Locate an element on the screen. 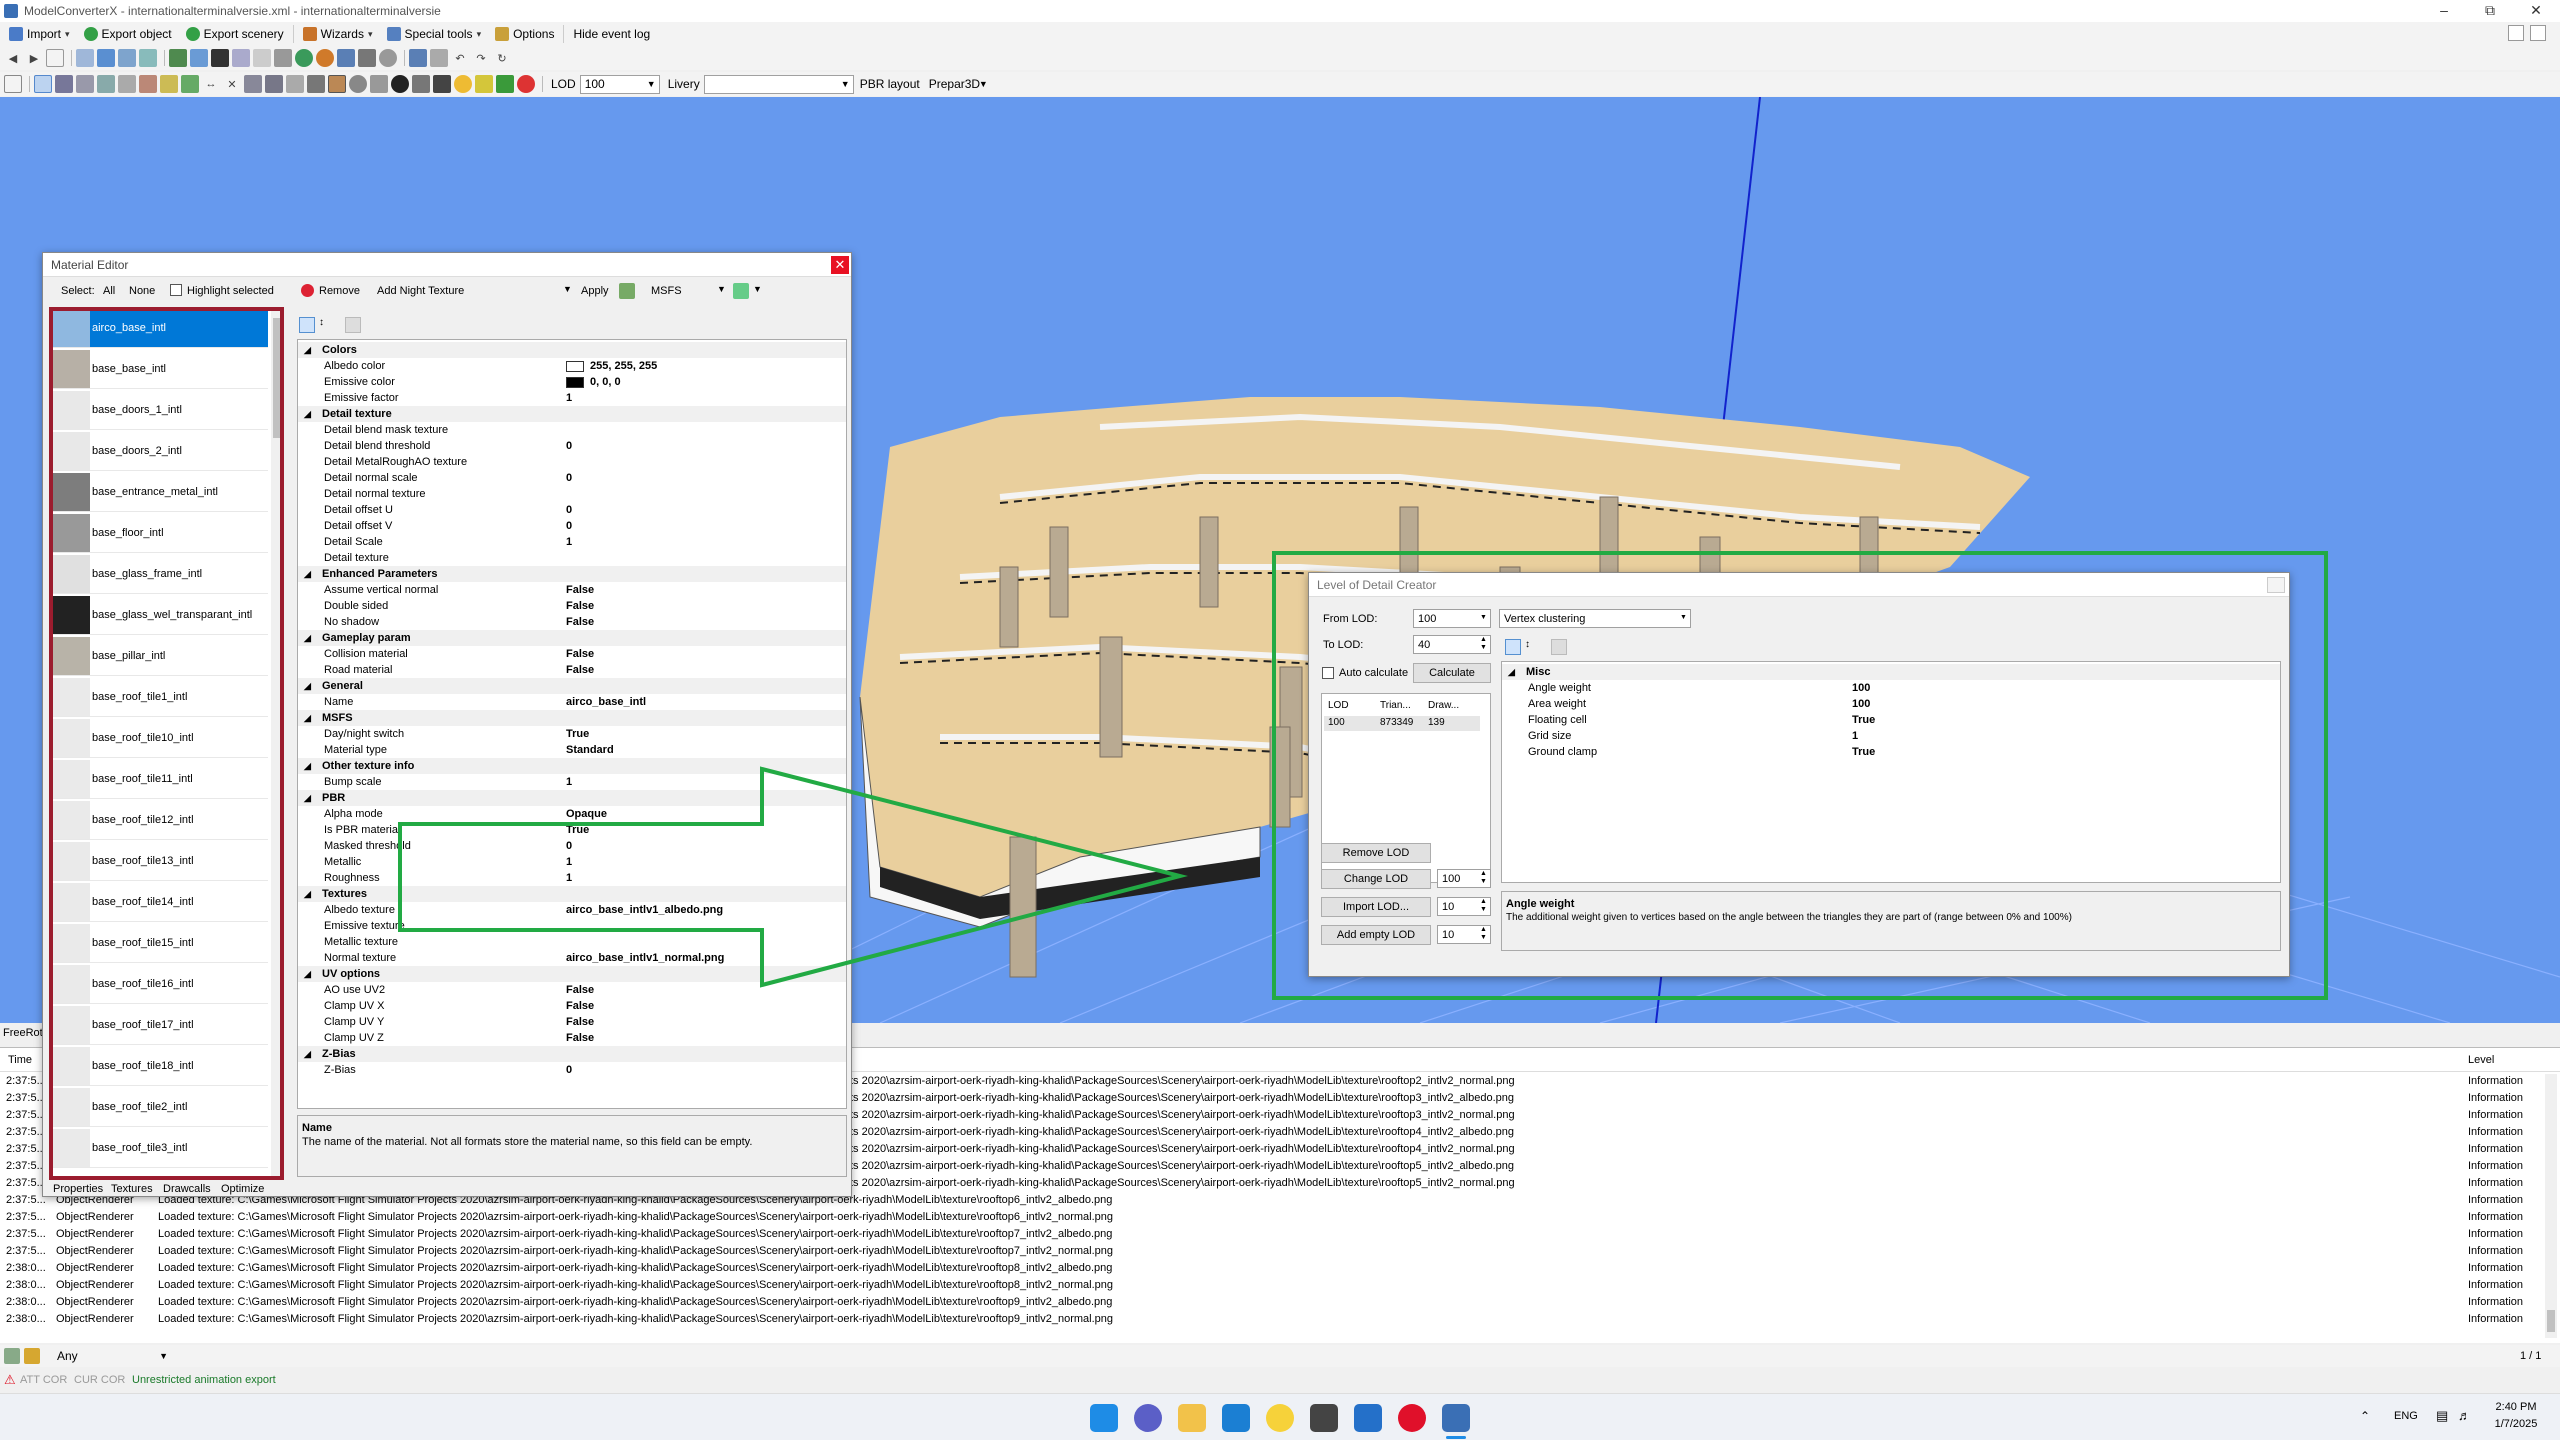 The width and height of the screenshot is (2560, 1440). auto-calculate-label: Auto calculate is located at coordinates (1374, 673).